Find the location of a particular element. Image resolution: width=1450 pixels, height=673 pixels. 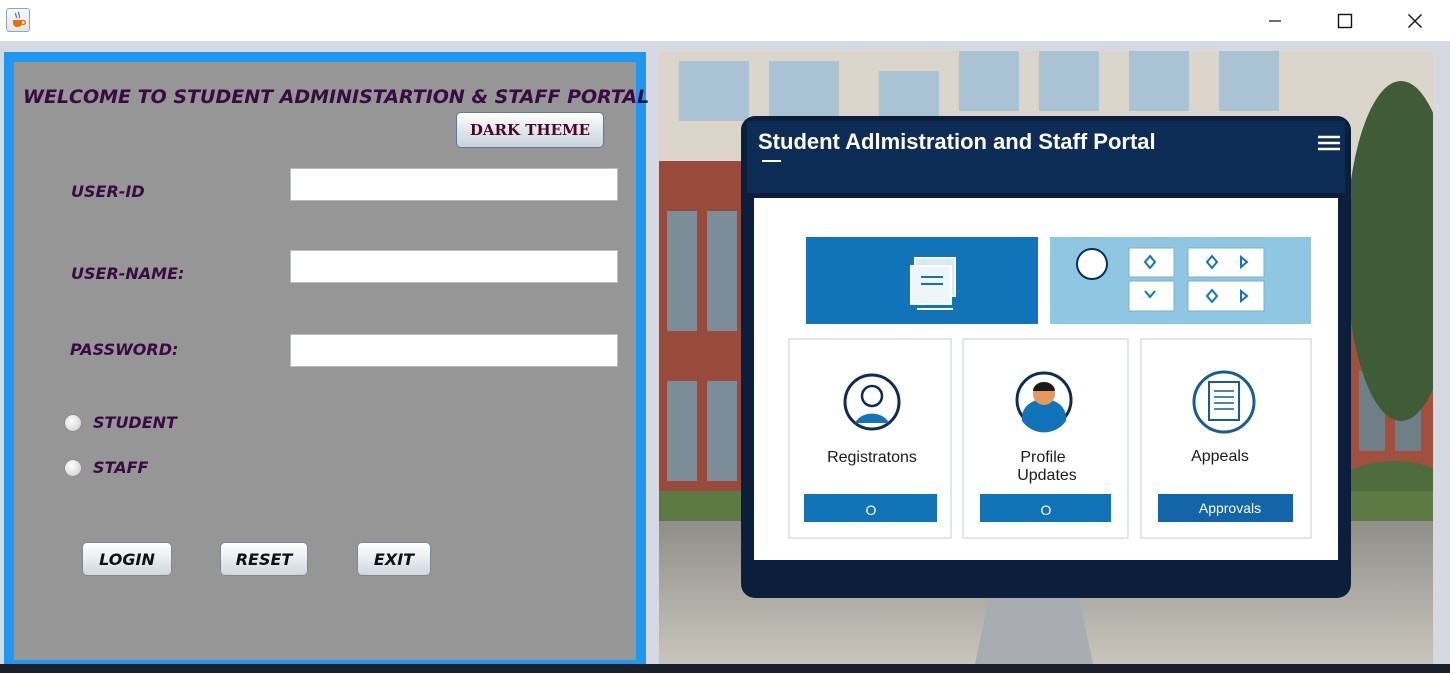

student-radio-option: STUDENT is located at coordinates (120, 422).